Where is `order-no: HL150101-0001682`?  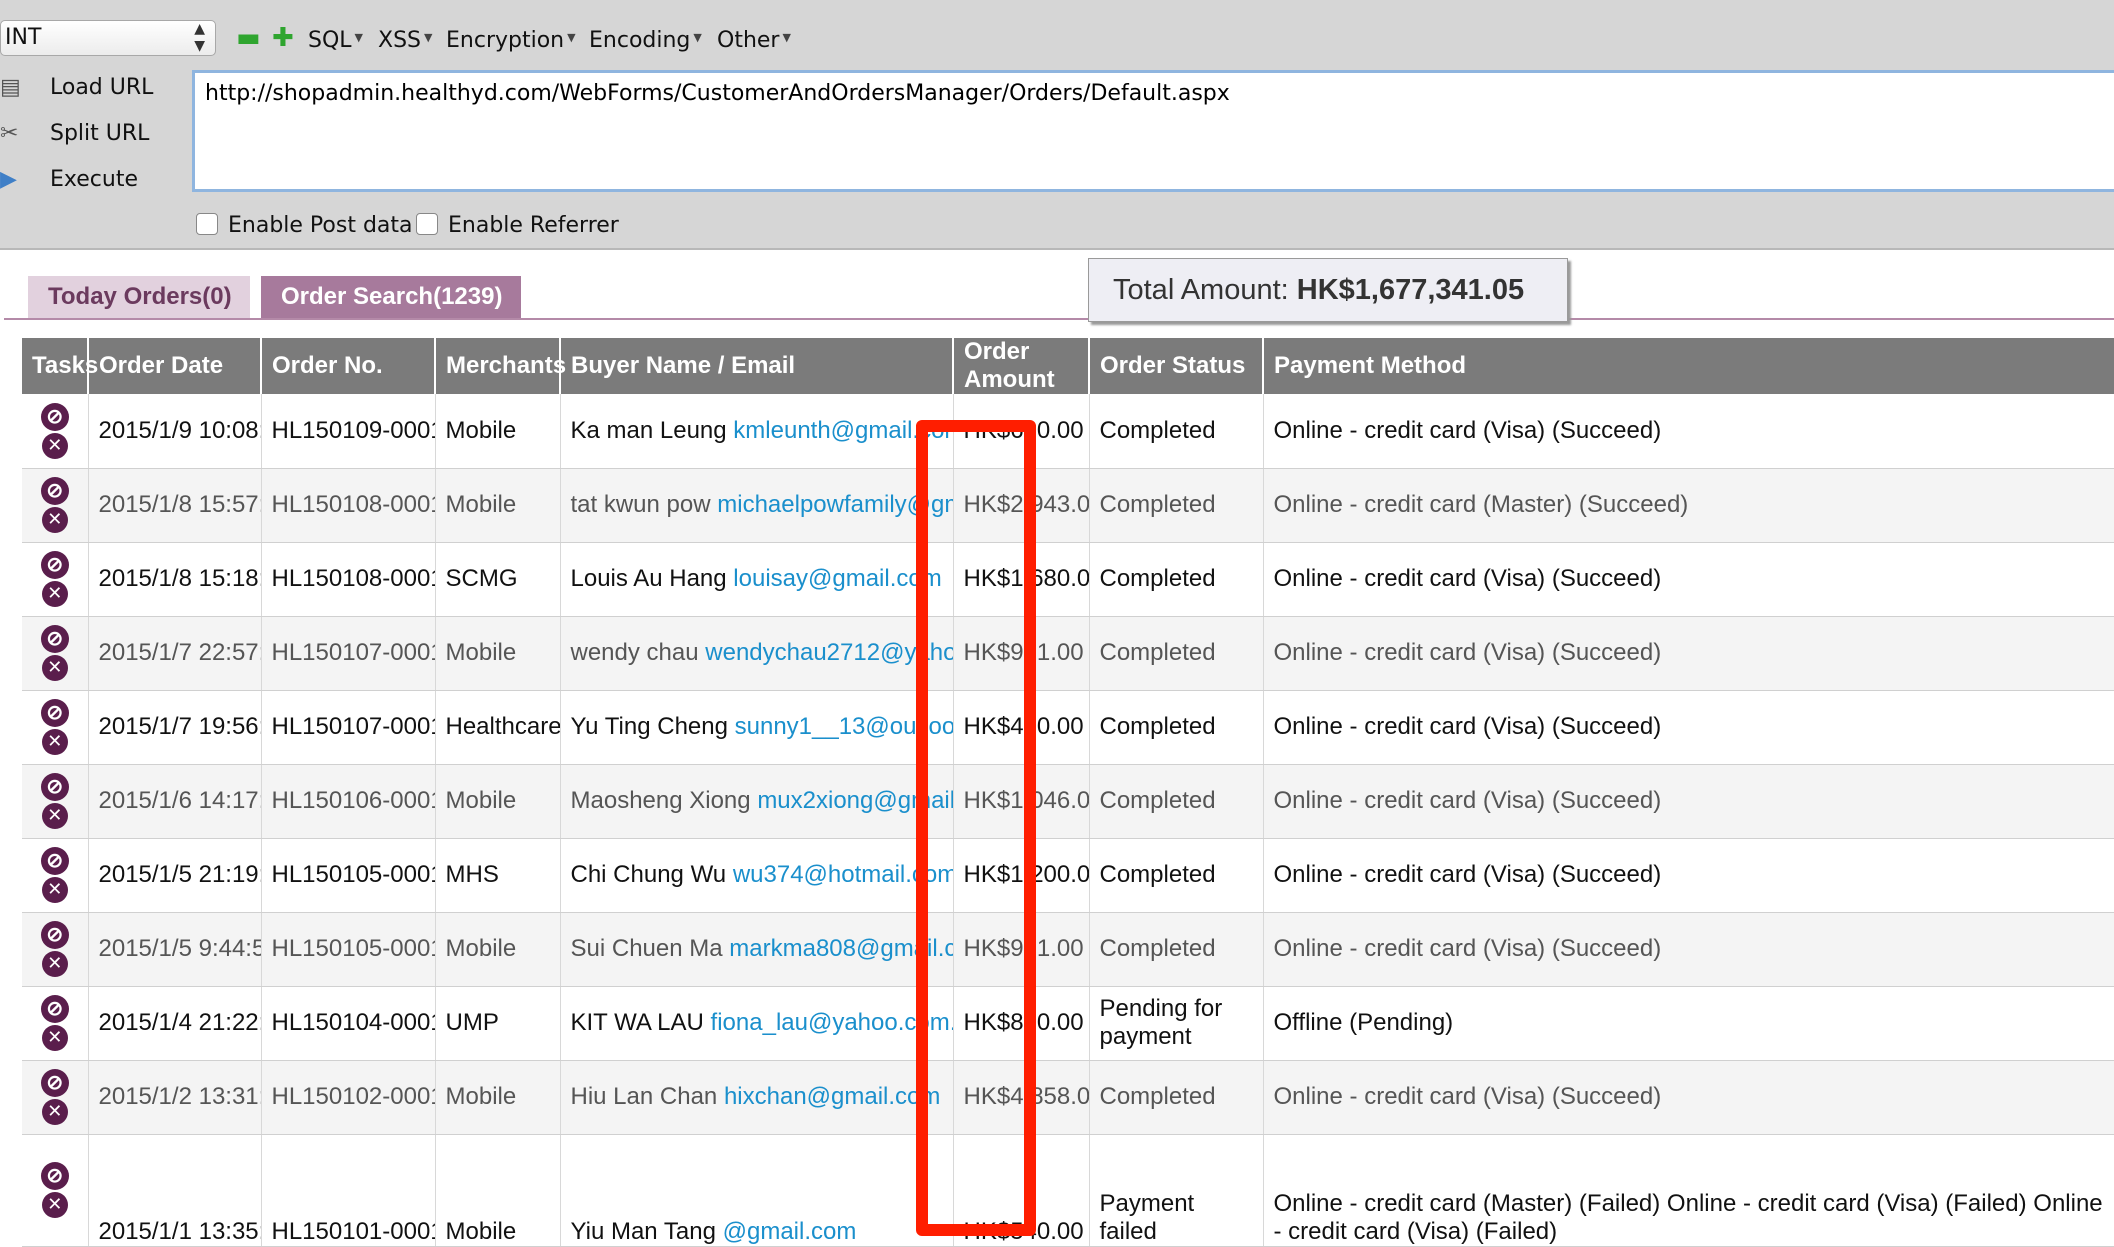 order-no: HL150101-0001682 is located at coordinates (348, 1190).